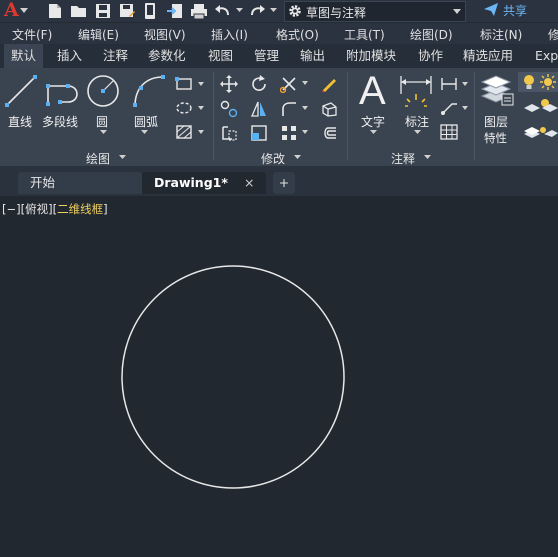 The width and height of the screenshot is (558, 557). Describe the element at coordinates (32, 34) in the screenshot. I see `menu-file: 文件(F)` at that location.